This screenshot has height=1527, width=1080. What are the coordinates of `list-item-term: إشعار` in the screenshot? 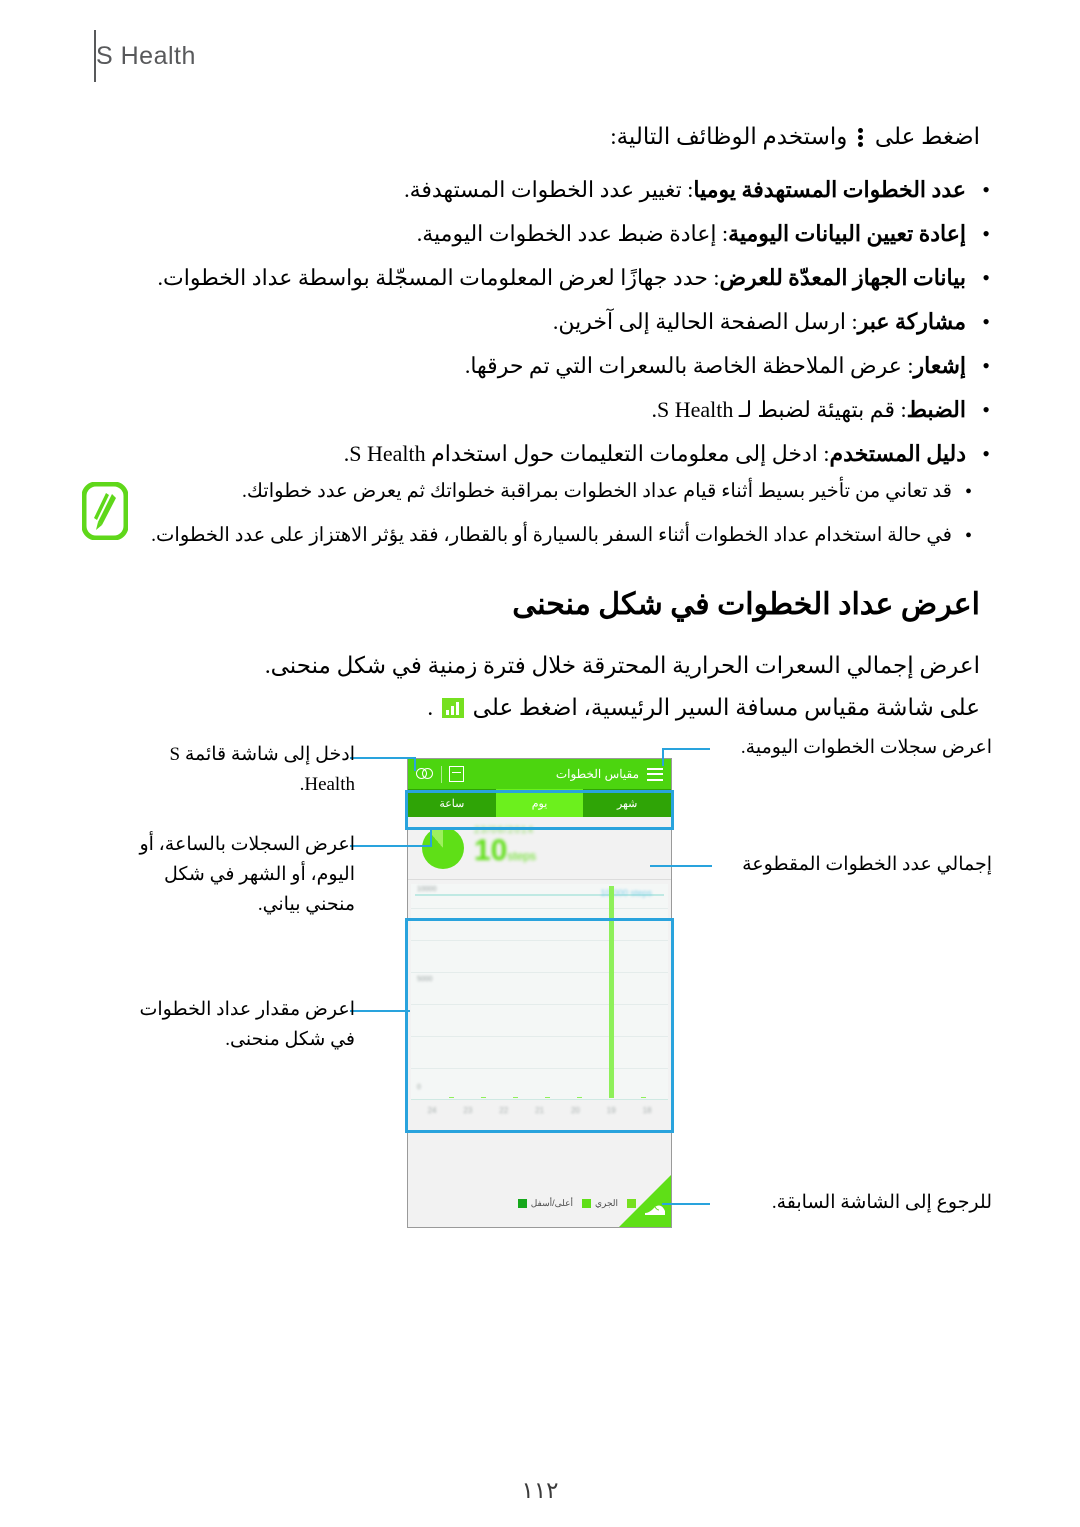 It's located at (940, 365).